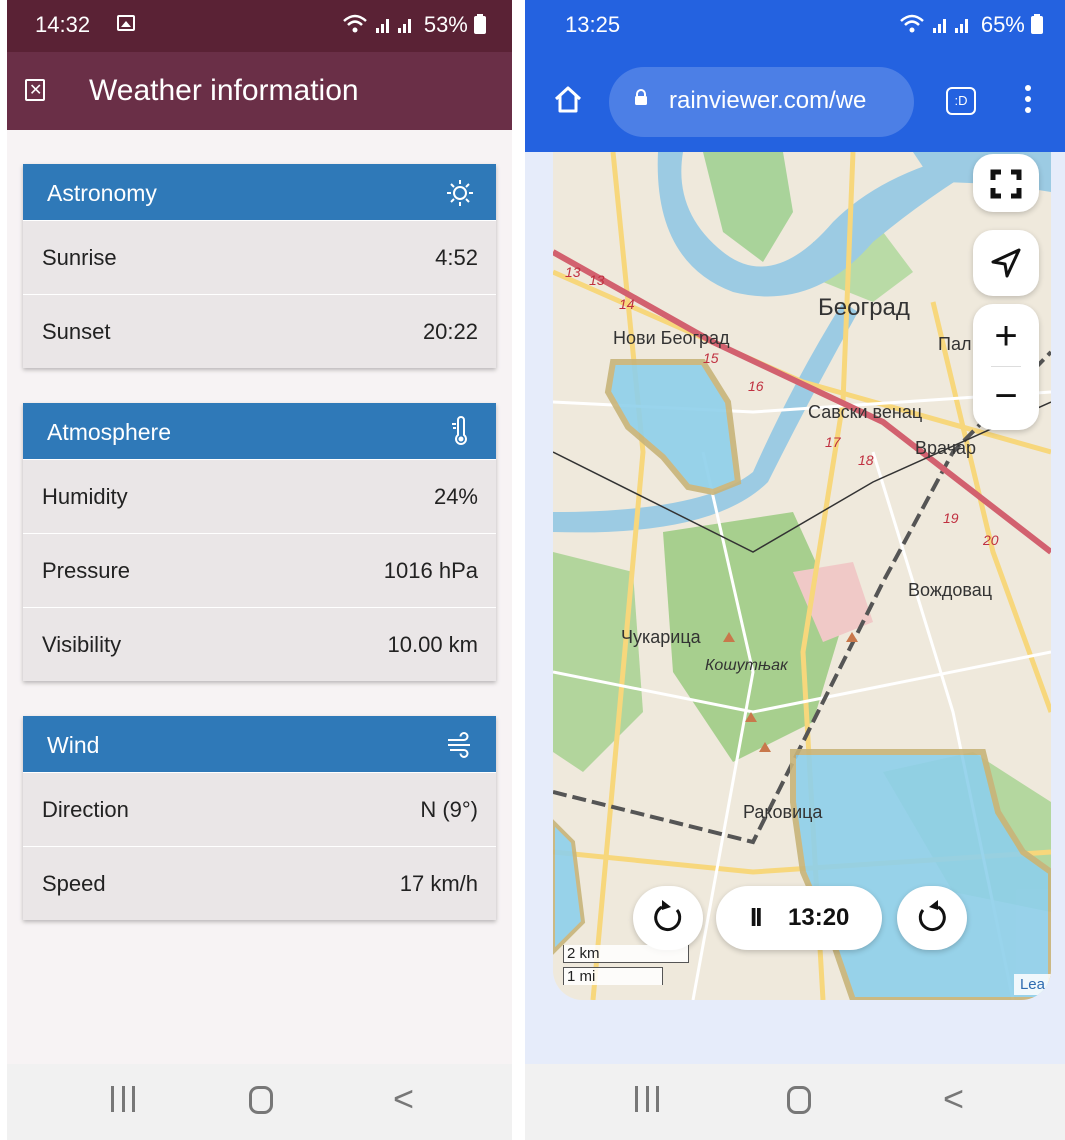 Image resolution: width=1065 pixels, height=1140 pixels. What do you see at coordinates (756, 917) in the screenshot?
I see `pause-icon: II` at bounding box center [756, 917].